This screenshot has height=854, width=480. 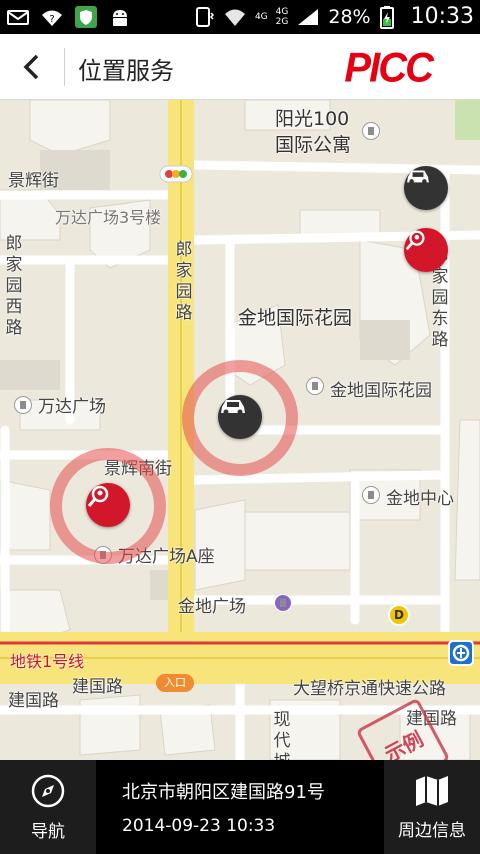 What do you see at coordinates (461, 653) in the screenshot?
I see `metro-icon` at bounding box center [461, 653].